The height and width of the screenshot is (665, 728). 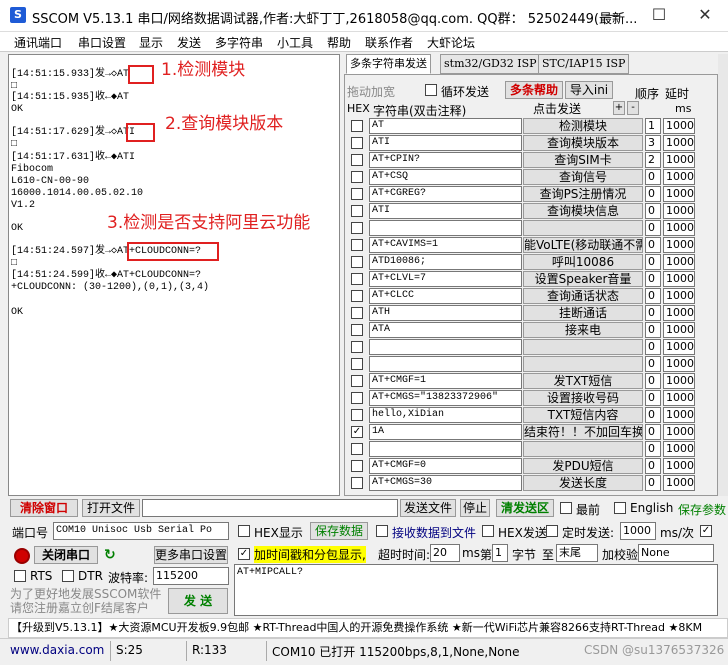 I want to click on command-field: hello,XiDian, so click(x=445, y=415).